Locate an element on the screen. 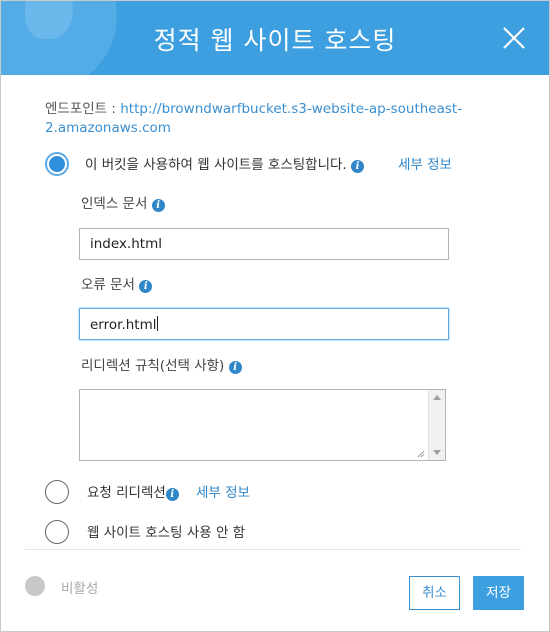  option-redirect-requests-label: 요청 리디렉션 is located at coordinates (126, 493).